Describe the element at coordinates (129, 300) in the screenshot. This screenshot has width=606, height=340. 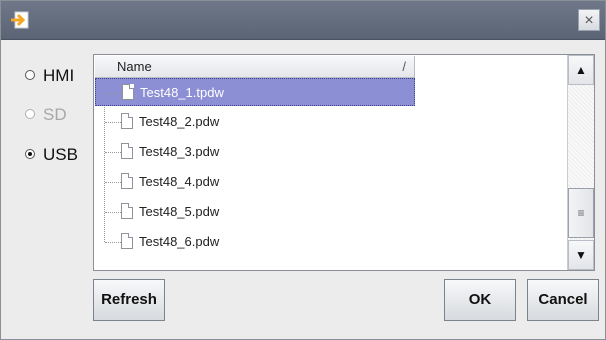
I see `refresh-button: Refresh` at that location.